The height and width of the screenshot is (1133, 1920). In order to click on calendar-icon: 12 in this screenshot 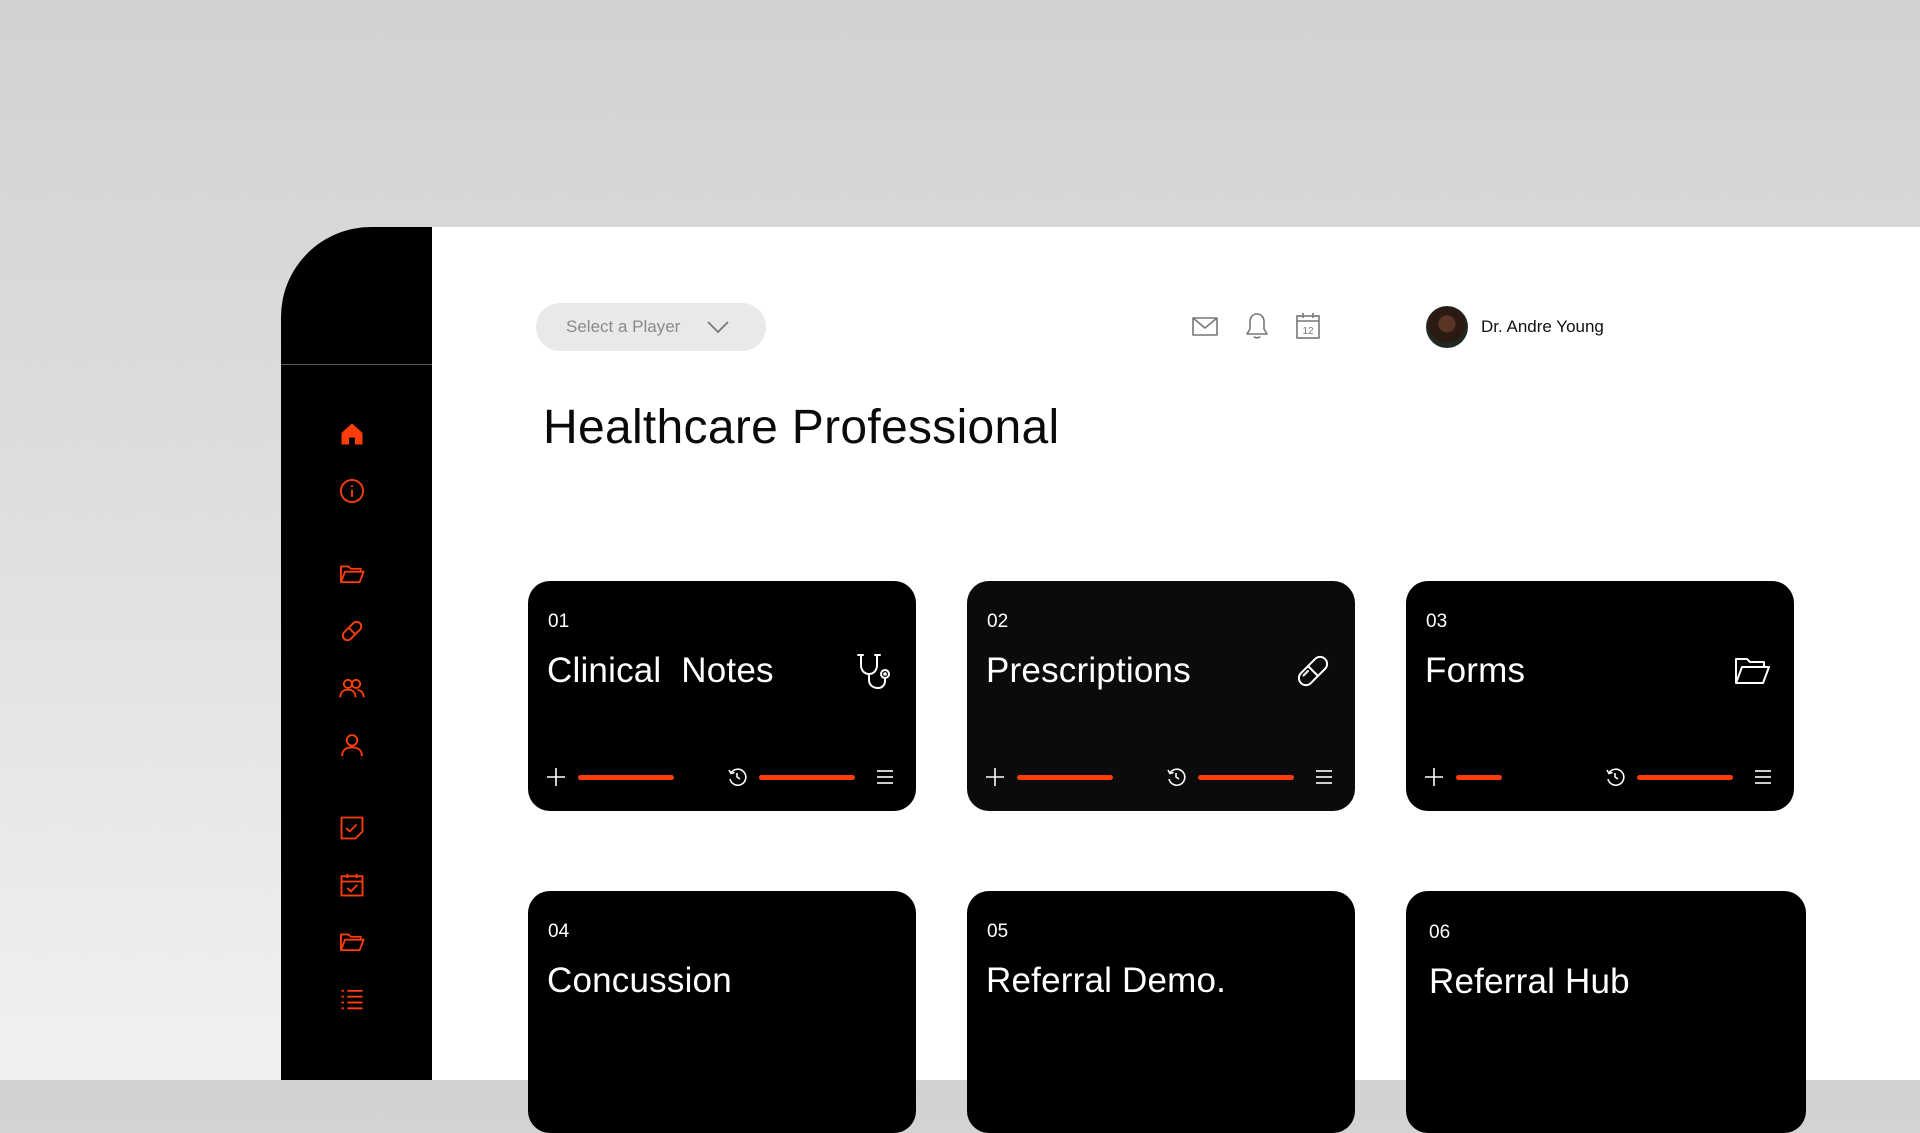, I will do `click(1308, 326)`.